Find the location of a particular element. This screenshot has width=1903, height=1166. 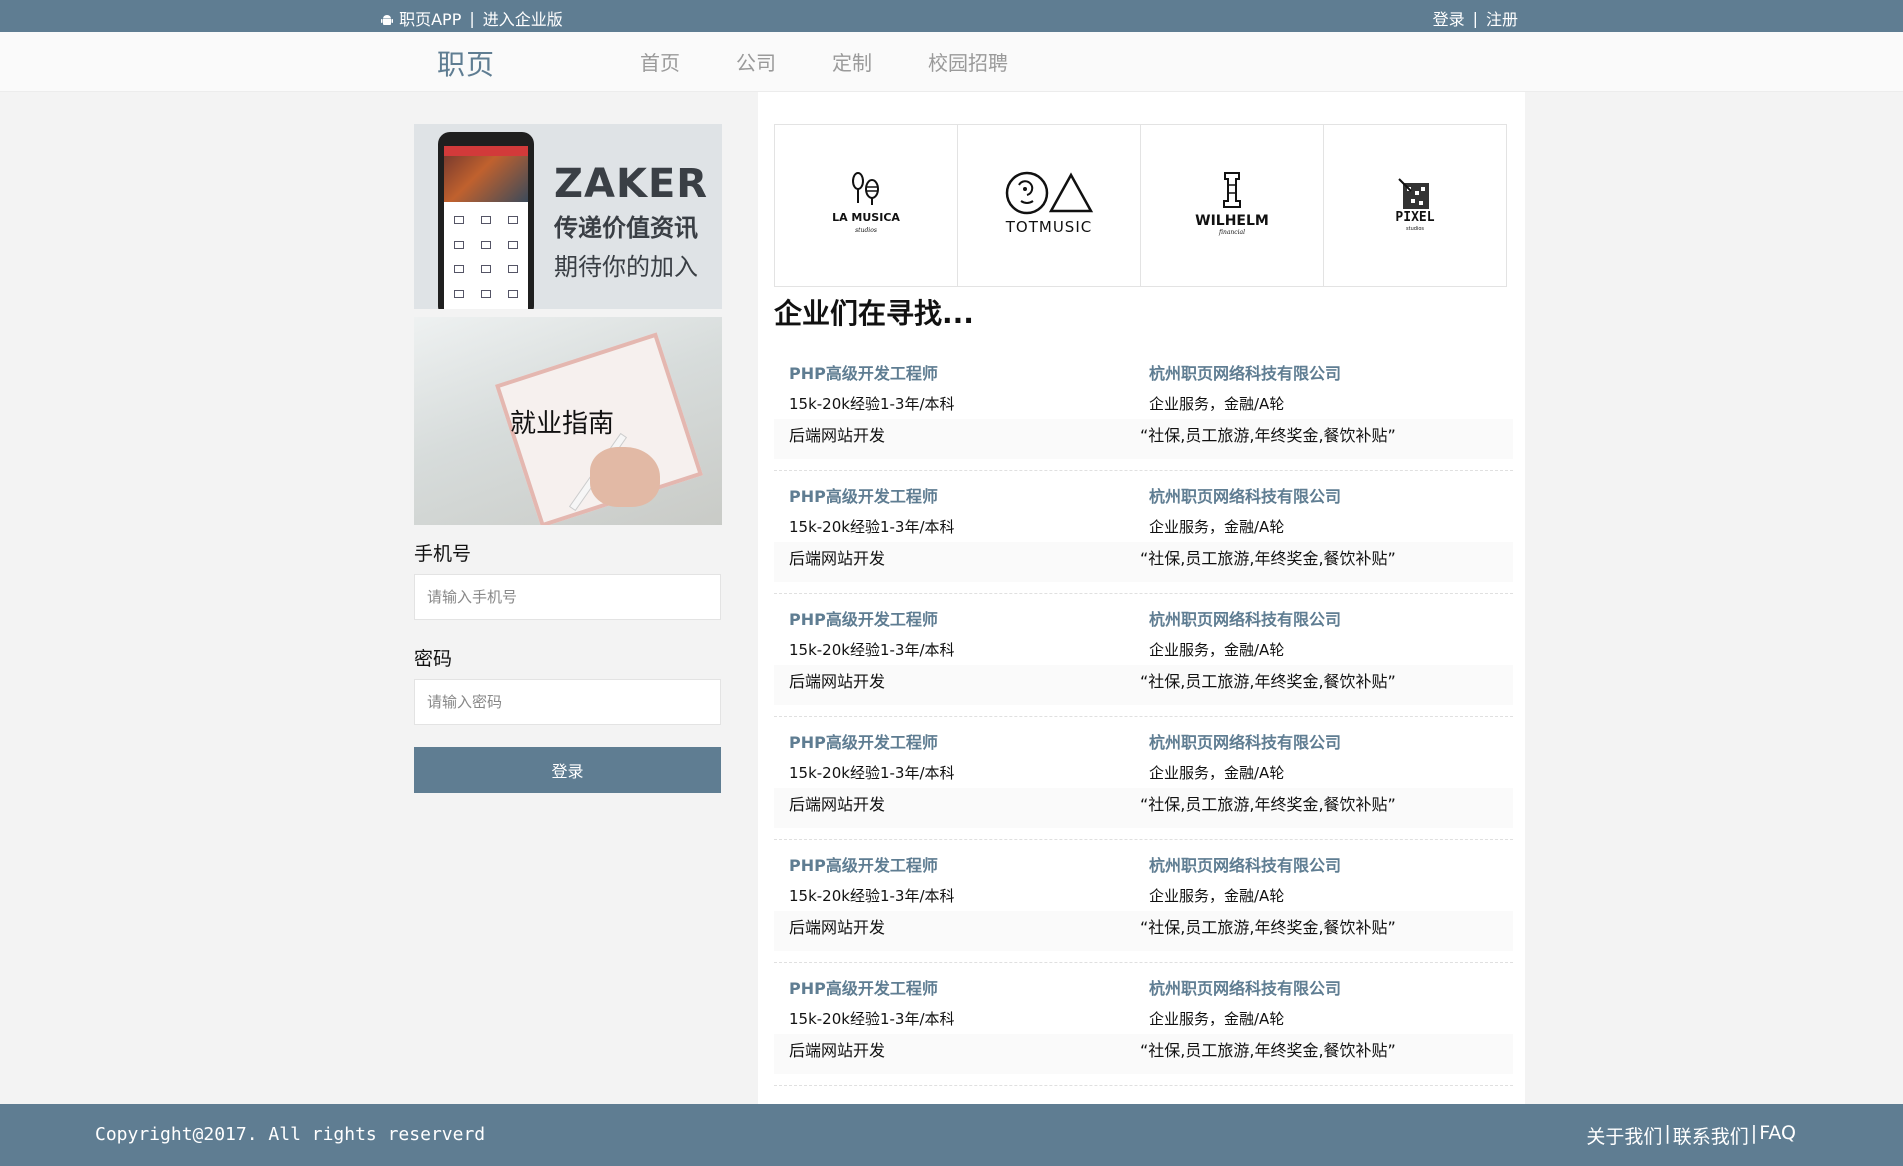

logo-name: PIXEL is located at coordinates (1414, 217).